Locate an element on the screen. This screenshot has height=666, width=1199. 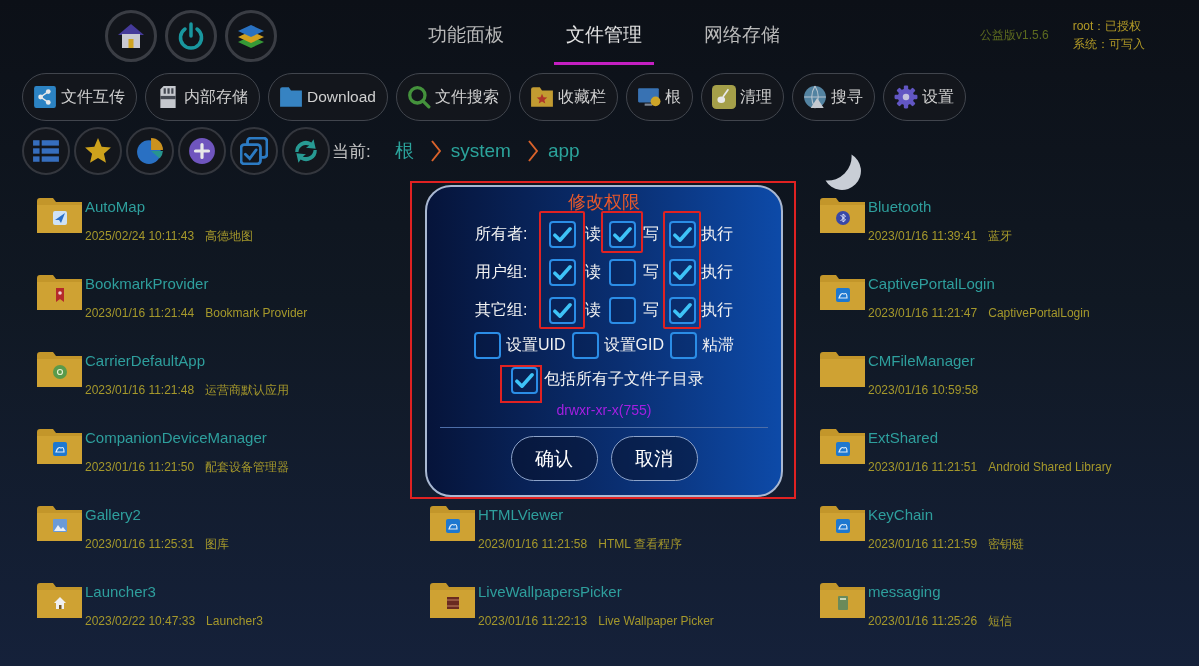
layers-button is located at coordinates (251, 36).